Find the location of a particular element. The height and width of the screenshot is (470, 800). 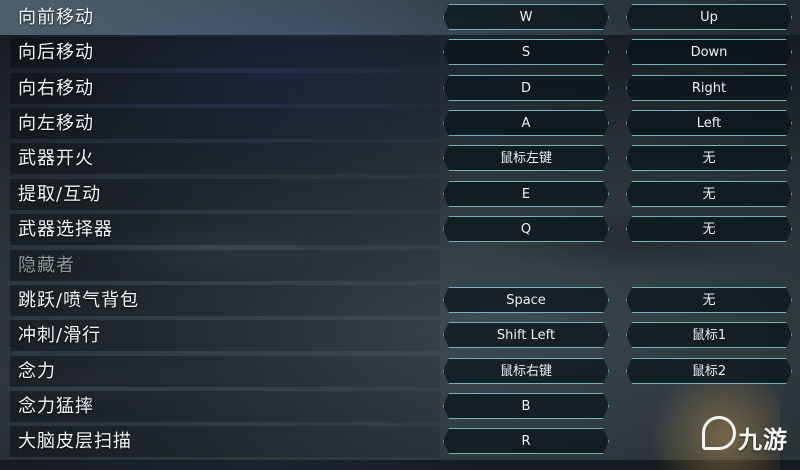

action-label: 念力 is located at coordinates (37, 371).